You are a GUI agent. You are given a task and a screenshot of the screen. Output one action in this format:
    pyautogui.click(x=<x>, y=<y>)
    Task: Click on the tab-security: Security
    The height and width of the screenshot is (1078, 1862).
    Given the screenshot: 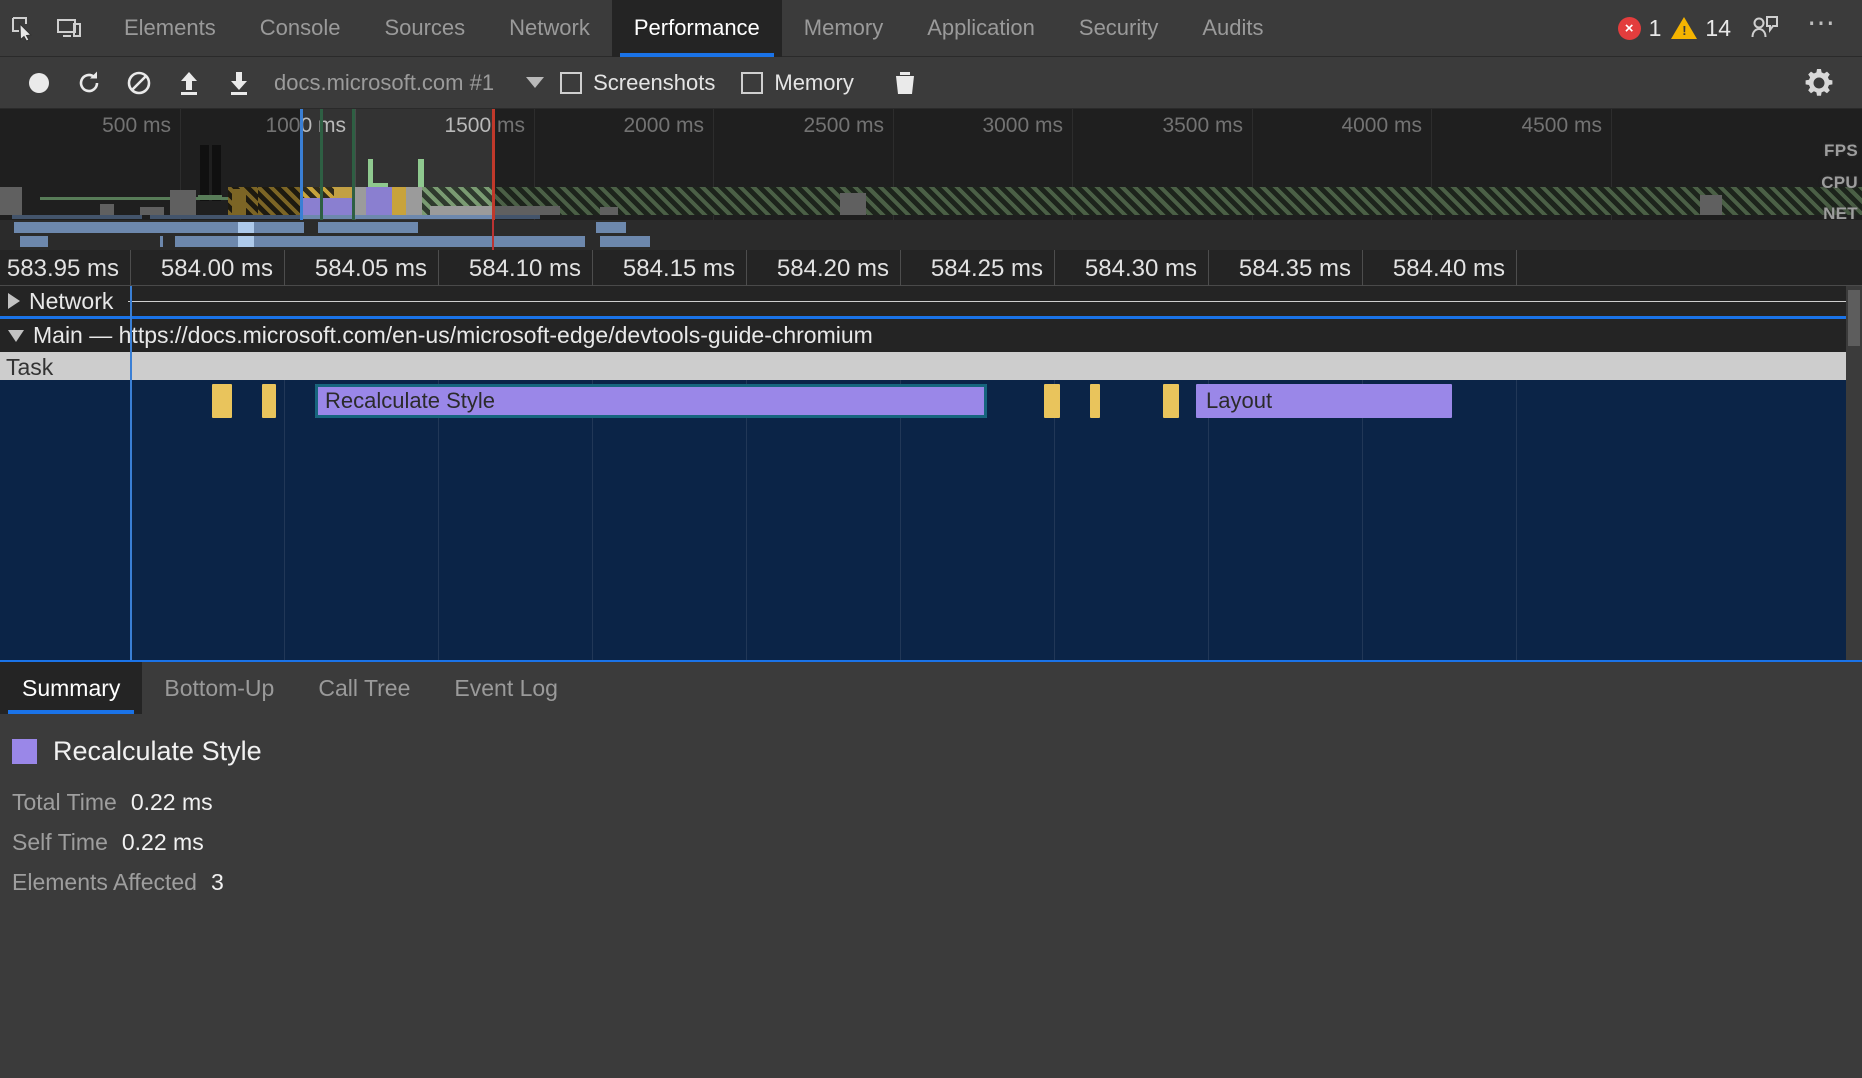 What is the action you would take?
    pyautogui.click(x=1118, y=28)
    